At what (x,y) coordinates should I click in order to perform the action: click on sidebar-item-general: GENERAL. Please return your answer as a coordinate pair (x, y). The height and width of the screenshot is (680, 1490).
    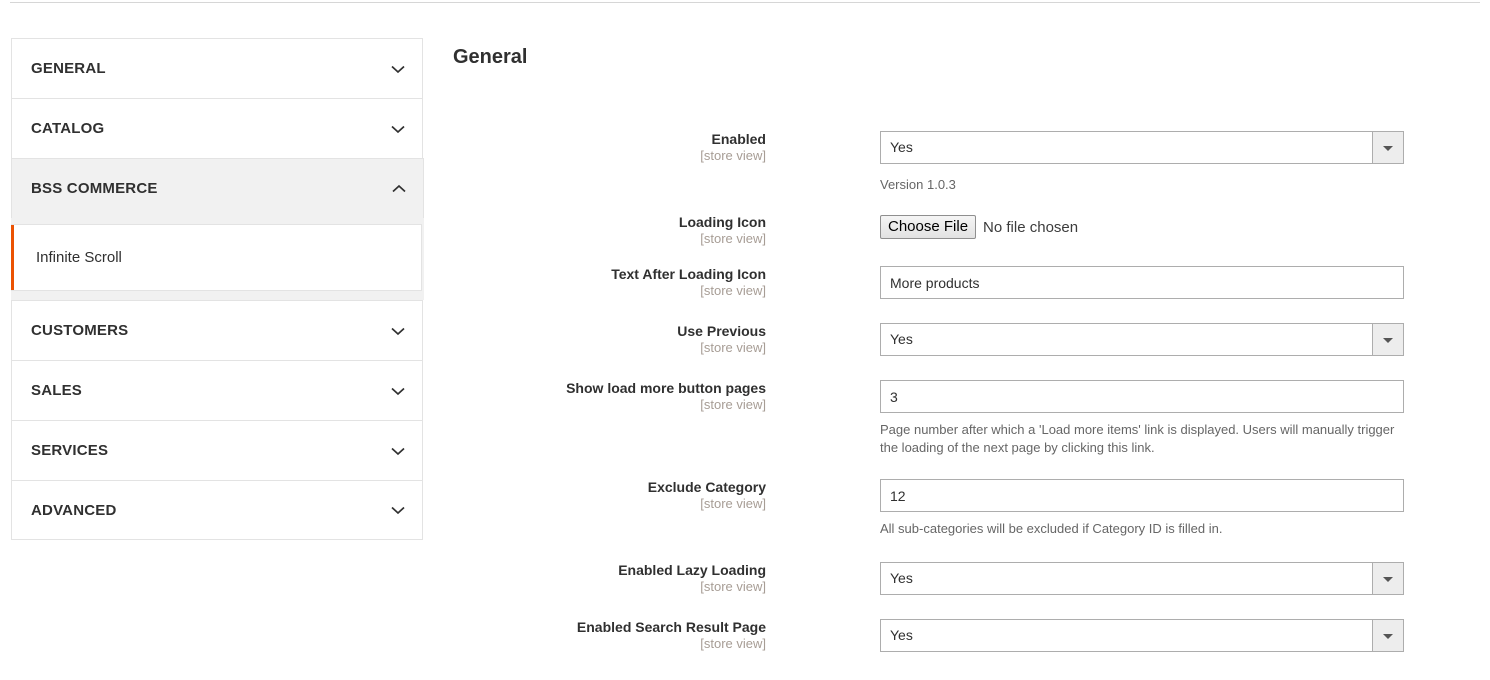
    Looking at the image, I should click on (217, 68).